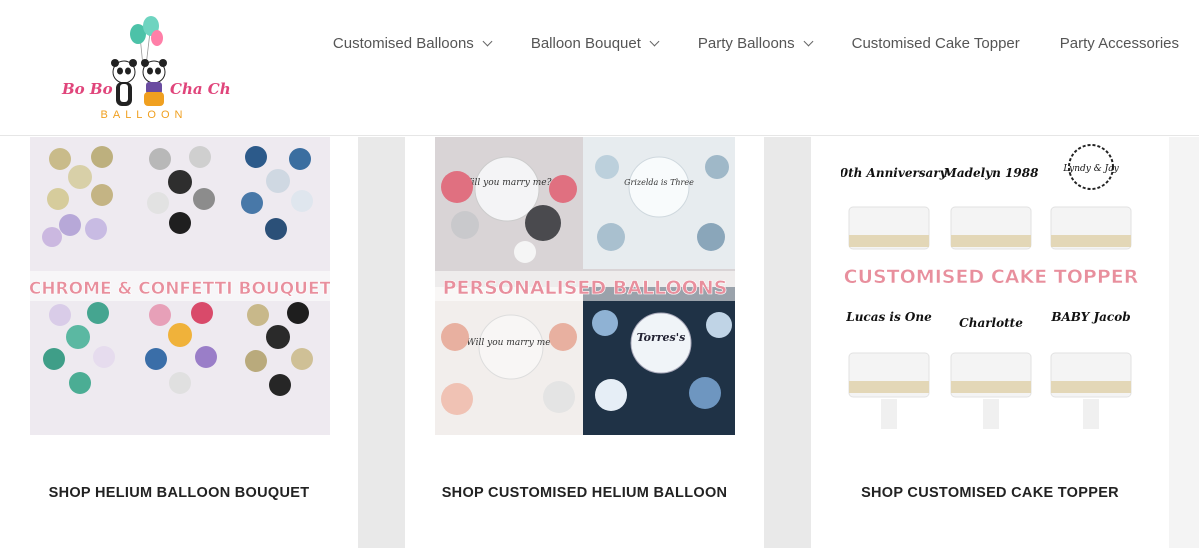  Describe the element at coordinates (200, 89) in the screenshot. I see `logo-name-right: Cha Cha` at that location.